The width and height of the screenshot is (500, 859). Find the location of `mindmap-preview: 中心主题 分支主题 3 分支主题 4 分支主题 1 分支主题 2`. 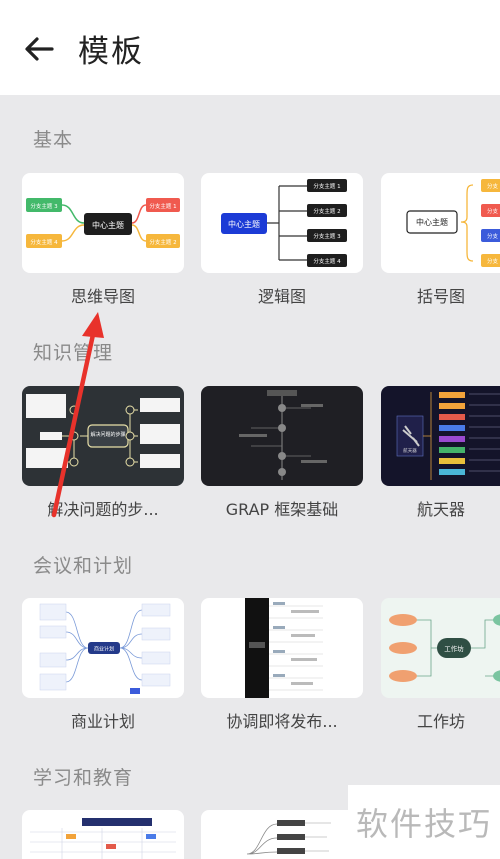

mindmap-preview: 中心主题 分支主题 3 分支主题 4 分支主题 1 分支主题 2 is located at coordinates (103, 223).